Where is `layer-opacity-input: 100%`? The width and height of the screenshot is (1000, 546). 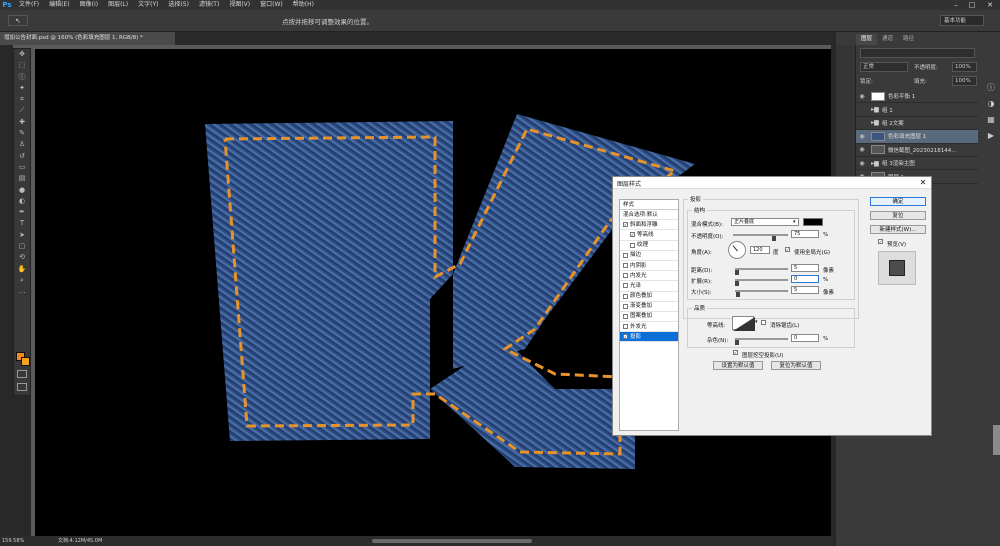
layer-opacity-input: 100% is located at coordinates (964, 67).